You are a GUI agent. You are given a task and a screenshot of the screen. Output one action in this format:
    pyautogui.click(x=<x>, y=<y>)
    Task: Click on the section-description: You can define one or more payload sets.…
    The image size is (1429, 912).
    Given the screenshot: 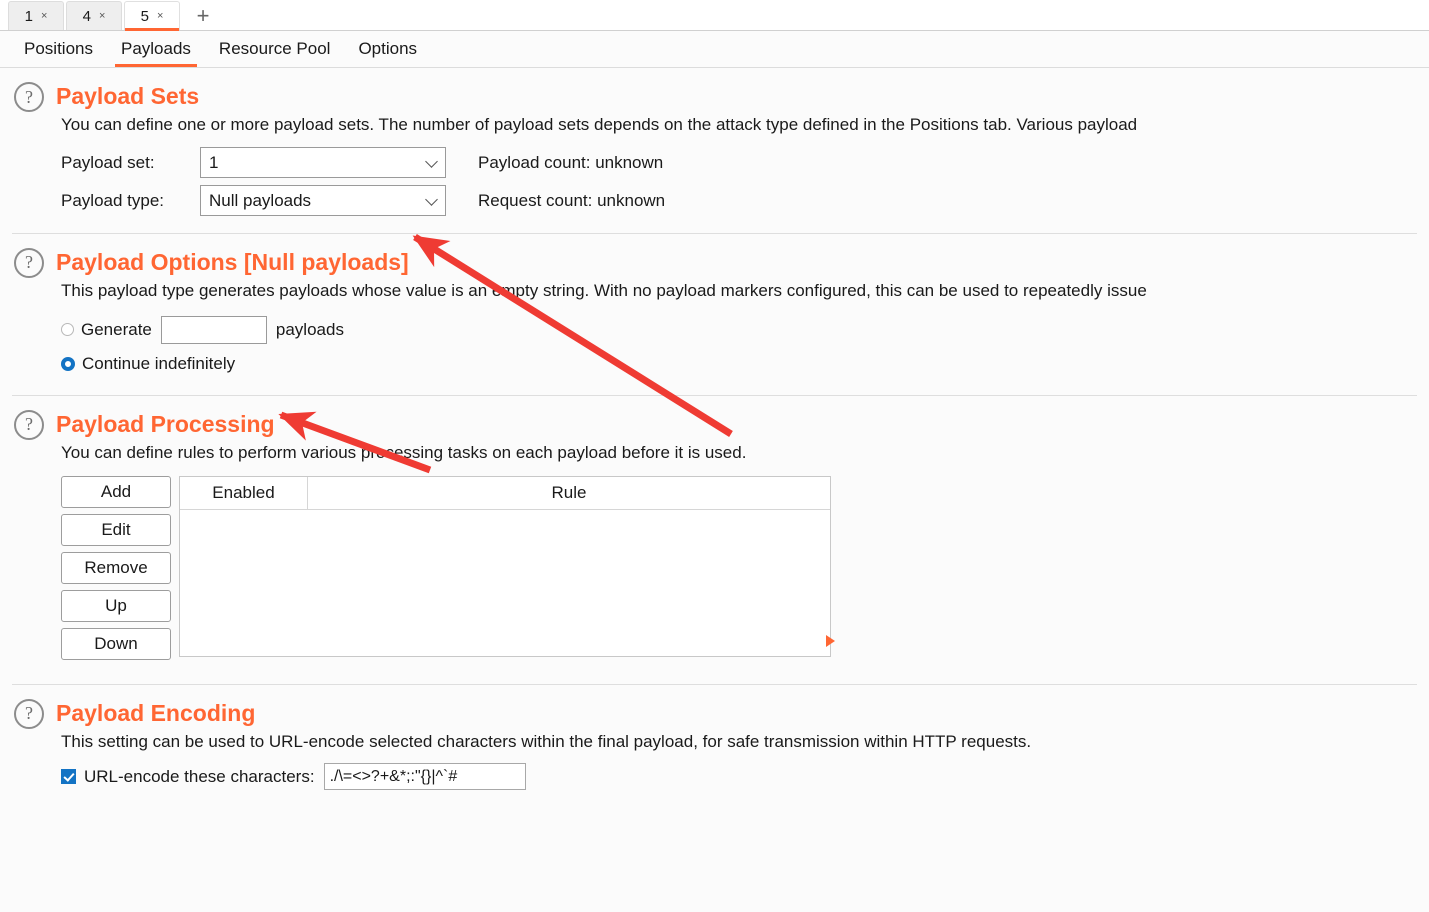 What is the action you would take?
    pyautogui.click(x=599, y=124)
    